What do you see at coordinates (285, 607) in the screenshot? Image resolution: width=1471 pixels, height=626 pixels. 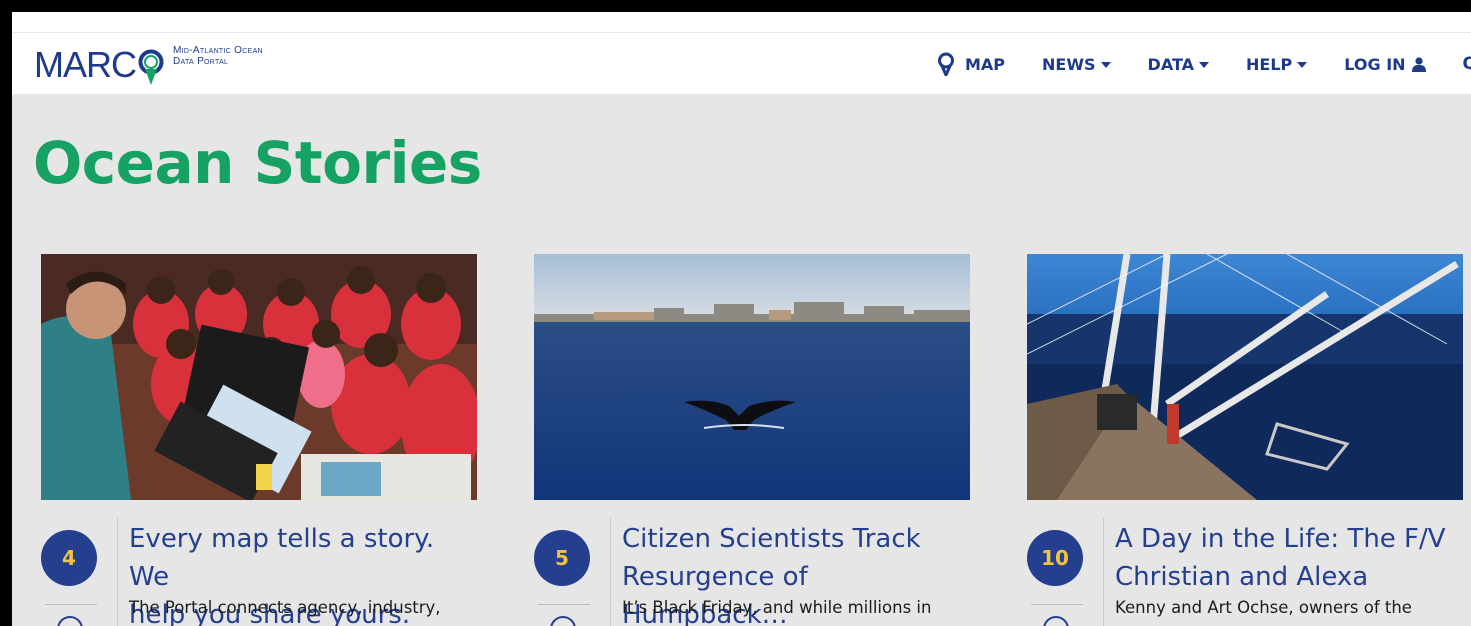 I see `story-excerpt: The Portal connects agency, industry,` at bounding box center [285, 607].